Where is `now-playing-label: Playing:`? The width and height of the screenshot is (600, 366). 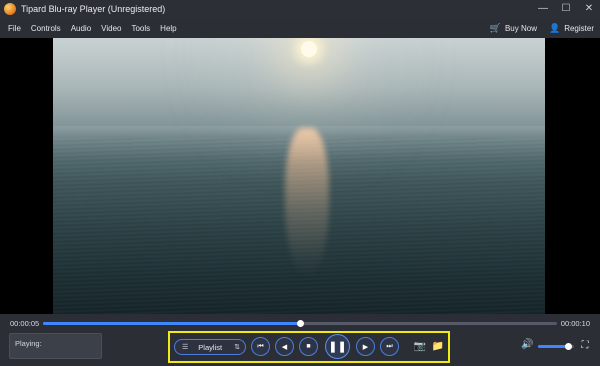
now-playing-label: Playing: is located at coordinates (28, 343).